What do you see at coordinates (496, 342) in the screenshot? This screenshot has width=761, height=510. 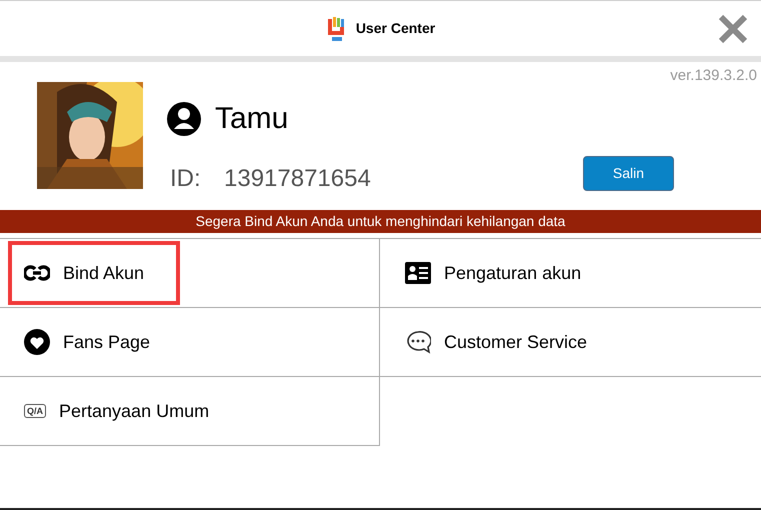 I see `menu-item: Customer Service` at bounding box center [496, 342].